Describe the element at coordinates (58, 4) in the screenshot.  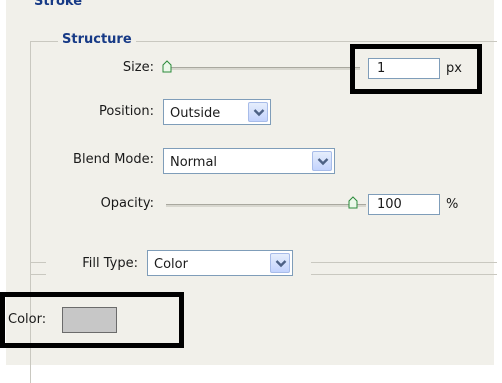
I see `stroke-section-title: Stroke` at that location.